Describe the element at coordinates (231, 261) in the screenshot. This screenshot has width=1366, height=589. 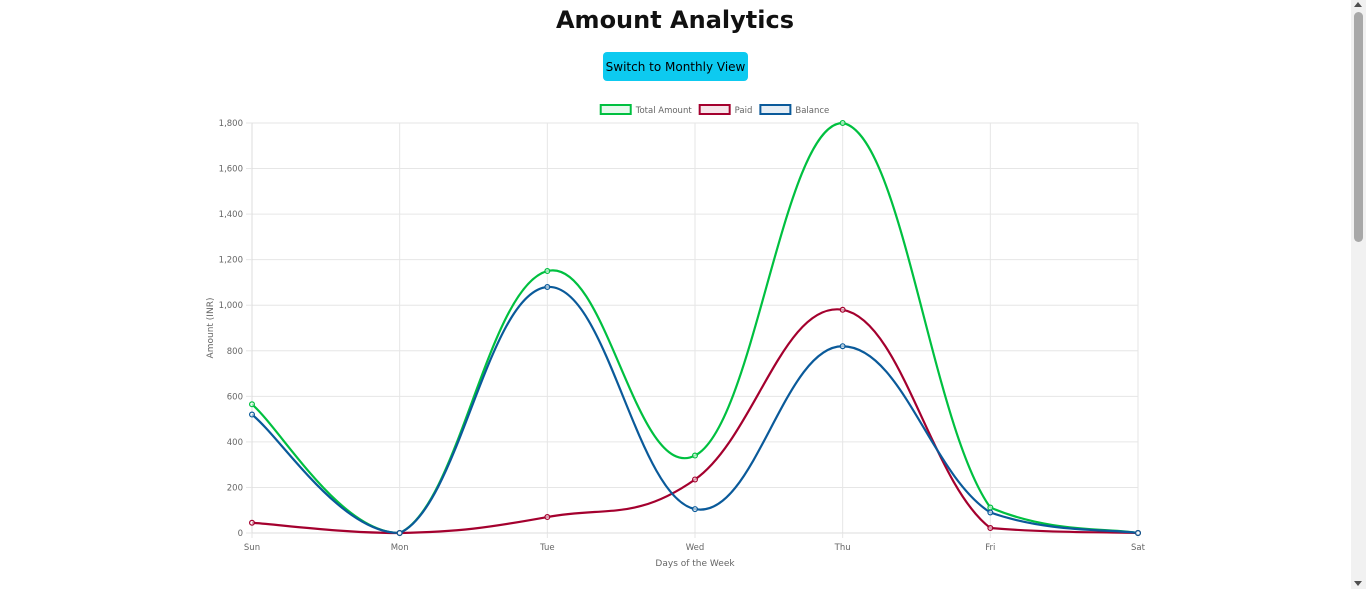
I see `y-tick-label: 1,200` at that location.